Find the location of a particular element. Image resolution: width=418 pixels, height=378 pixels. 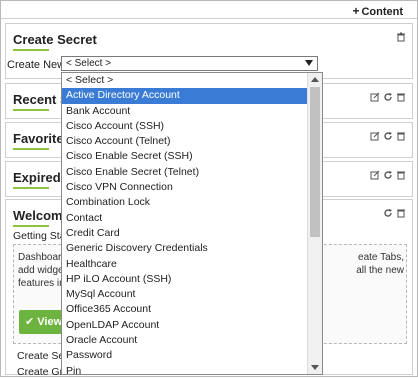

scroll-up-icon is located at coordinates (315, 79).